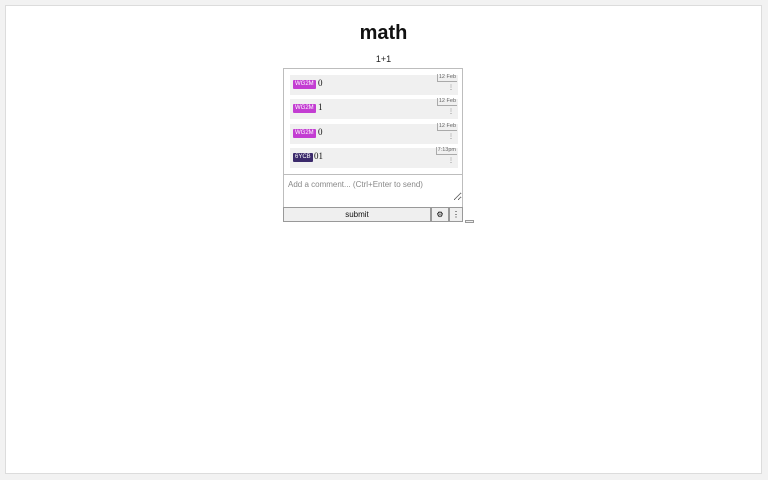 Image resolution: width=768 pixels, height=480 pixels. I want to click on comment-item: WG2M 1 12 Feb ⋮, so click(374, 108).